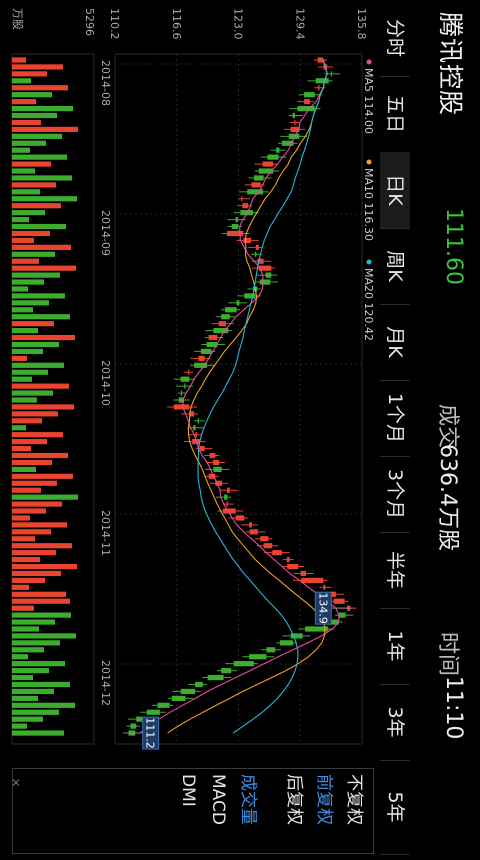 The height and width of the screenshot is (860, 480). Describe the element at coordinates (395, 190) in the screenshot. I see `tab-daily-k: 日K` at that location.